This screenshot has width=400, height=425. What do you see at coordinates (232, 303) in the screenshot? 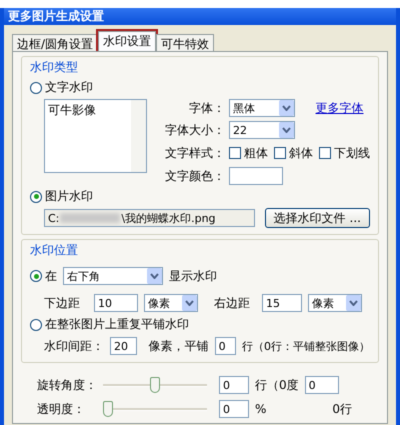
I see `field-label: 右边距` at bounding box center [232, 303].